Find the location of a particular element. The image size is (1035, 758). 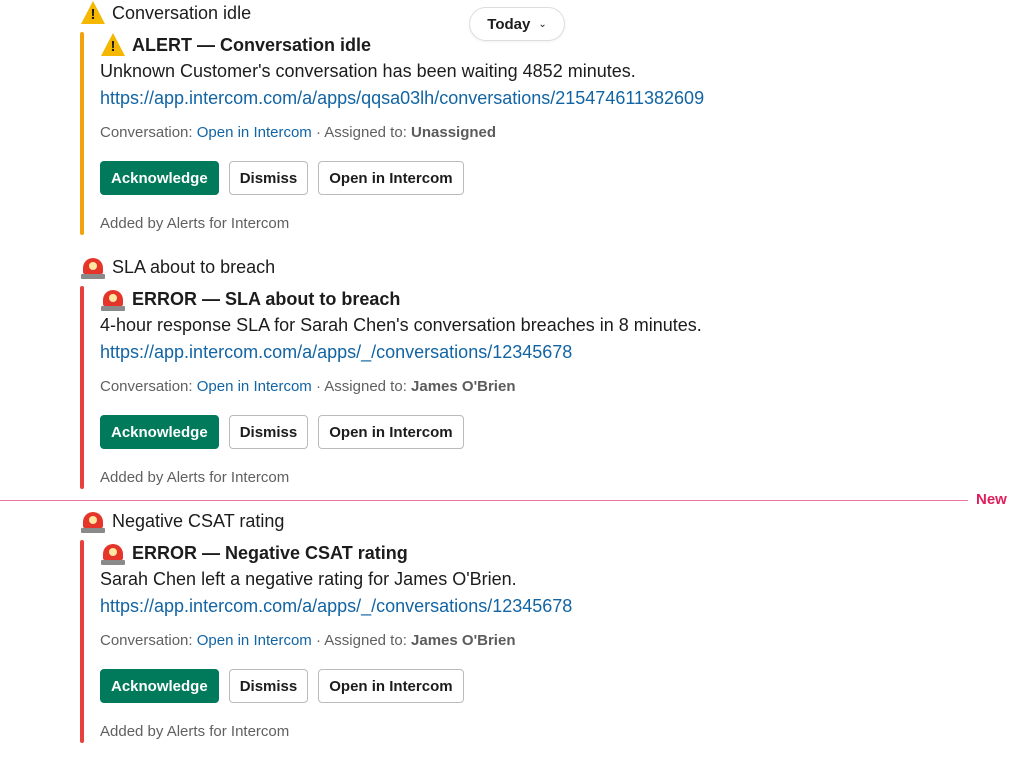

attachment-title-text: ERROR — SLA about to breach is located at coordinates (266, 298).